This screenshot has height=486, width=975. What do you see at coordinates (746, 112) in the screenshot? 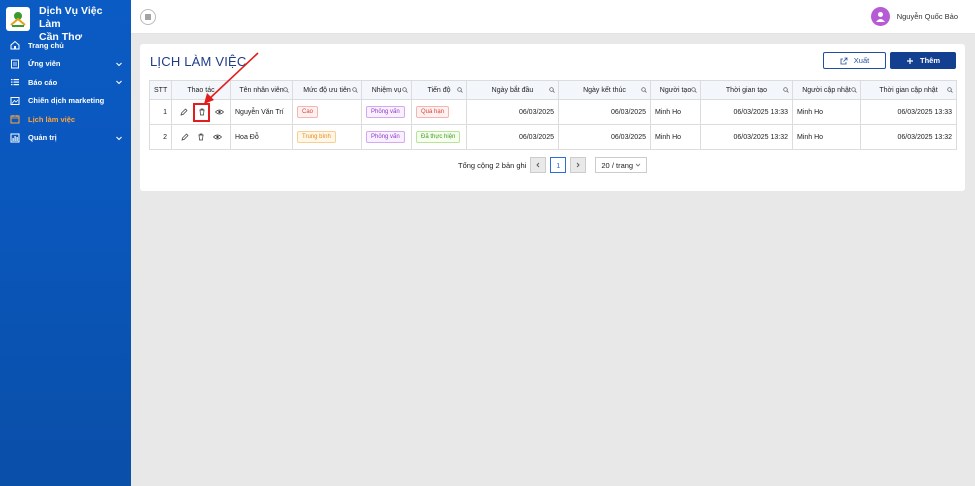
I see `cell-created-time: 06/03/2025 13:33` at bounding box center [746, 112].